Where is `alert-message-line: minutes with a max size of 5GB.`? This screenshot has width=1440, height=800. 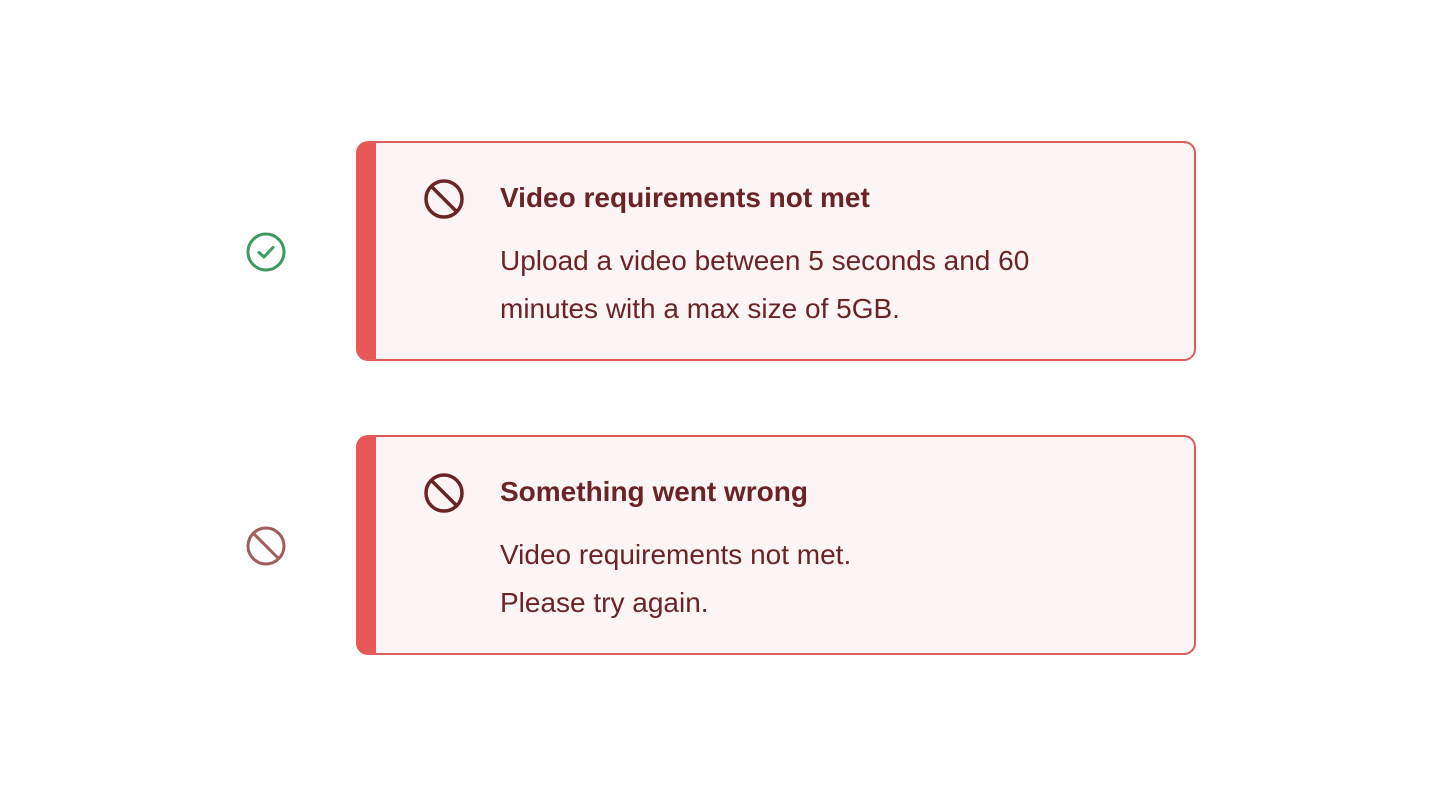 alert-message-line: minutes with a max size of 5GB. is located at coordinates (700, 308).